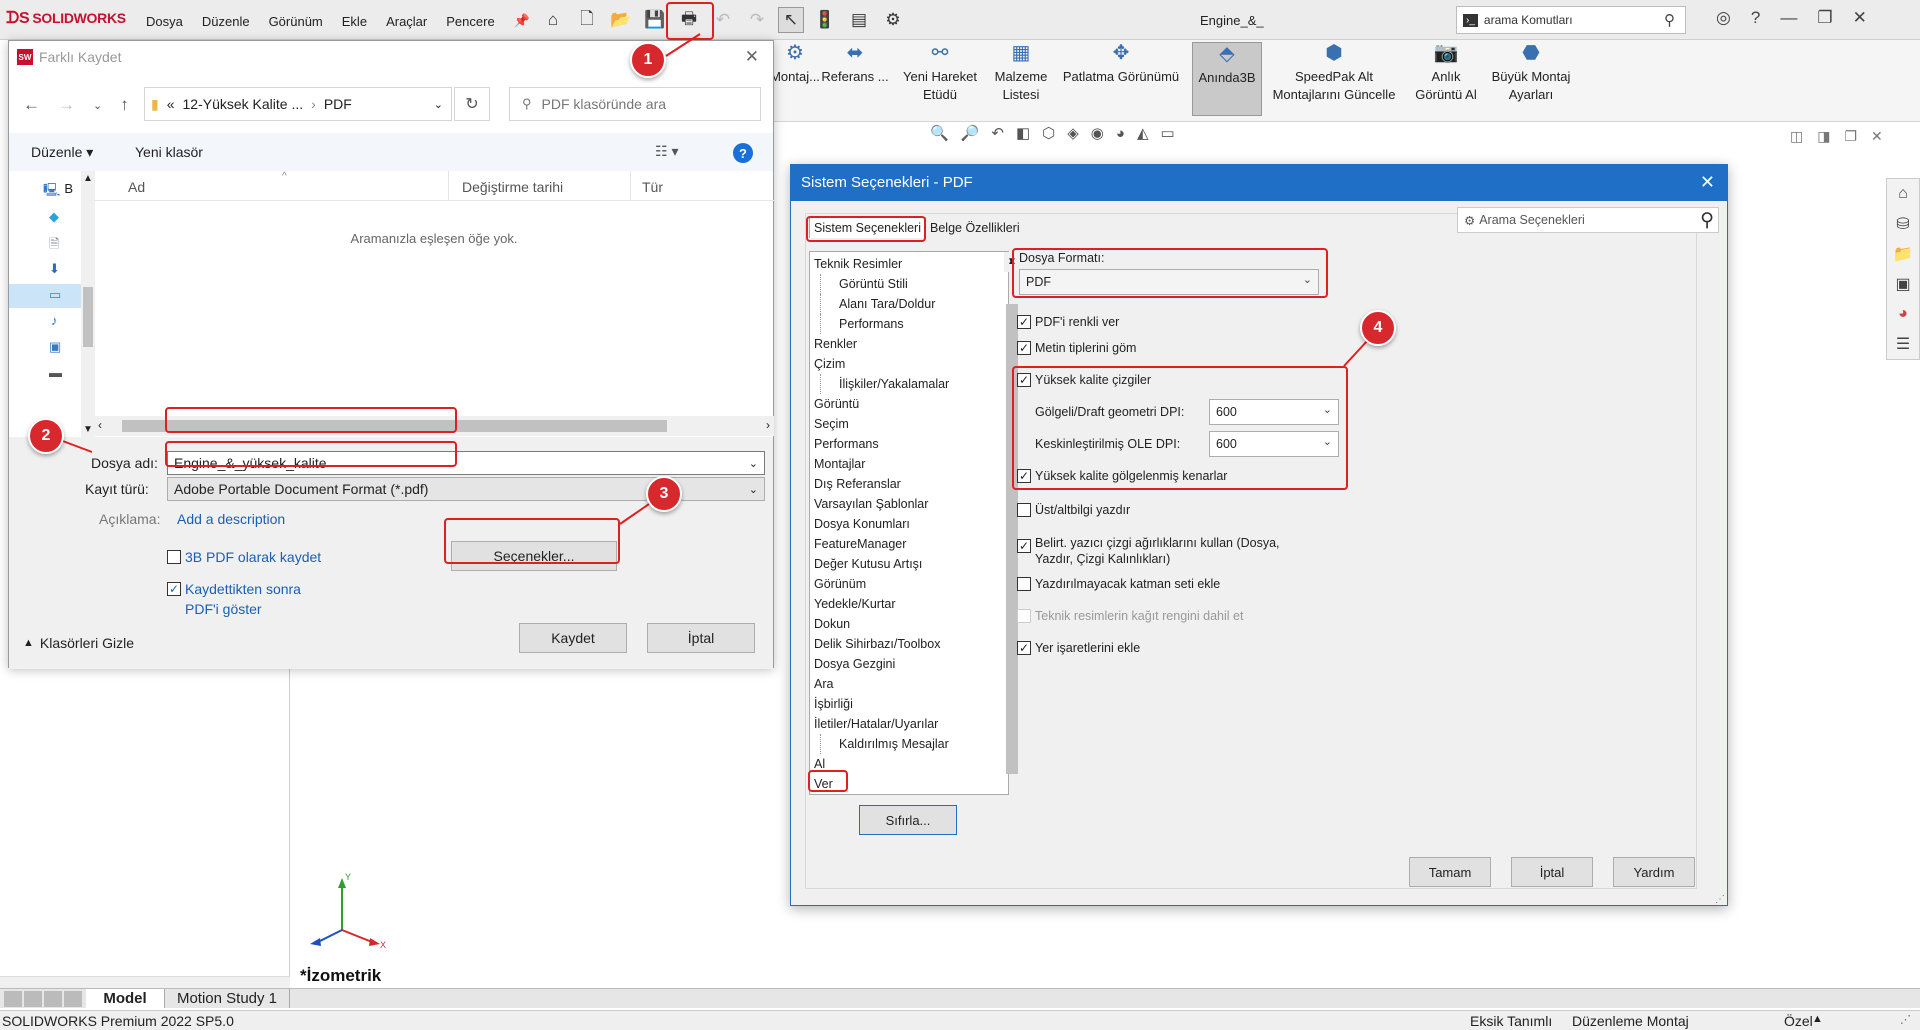 Image resolution: width=1920 pixels, height=1030 pixels. What do you see at coordinates (648, 60) in the screenshot?
I see `step-marker-1: 1` at bounding box center [648, 60].